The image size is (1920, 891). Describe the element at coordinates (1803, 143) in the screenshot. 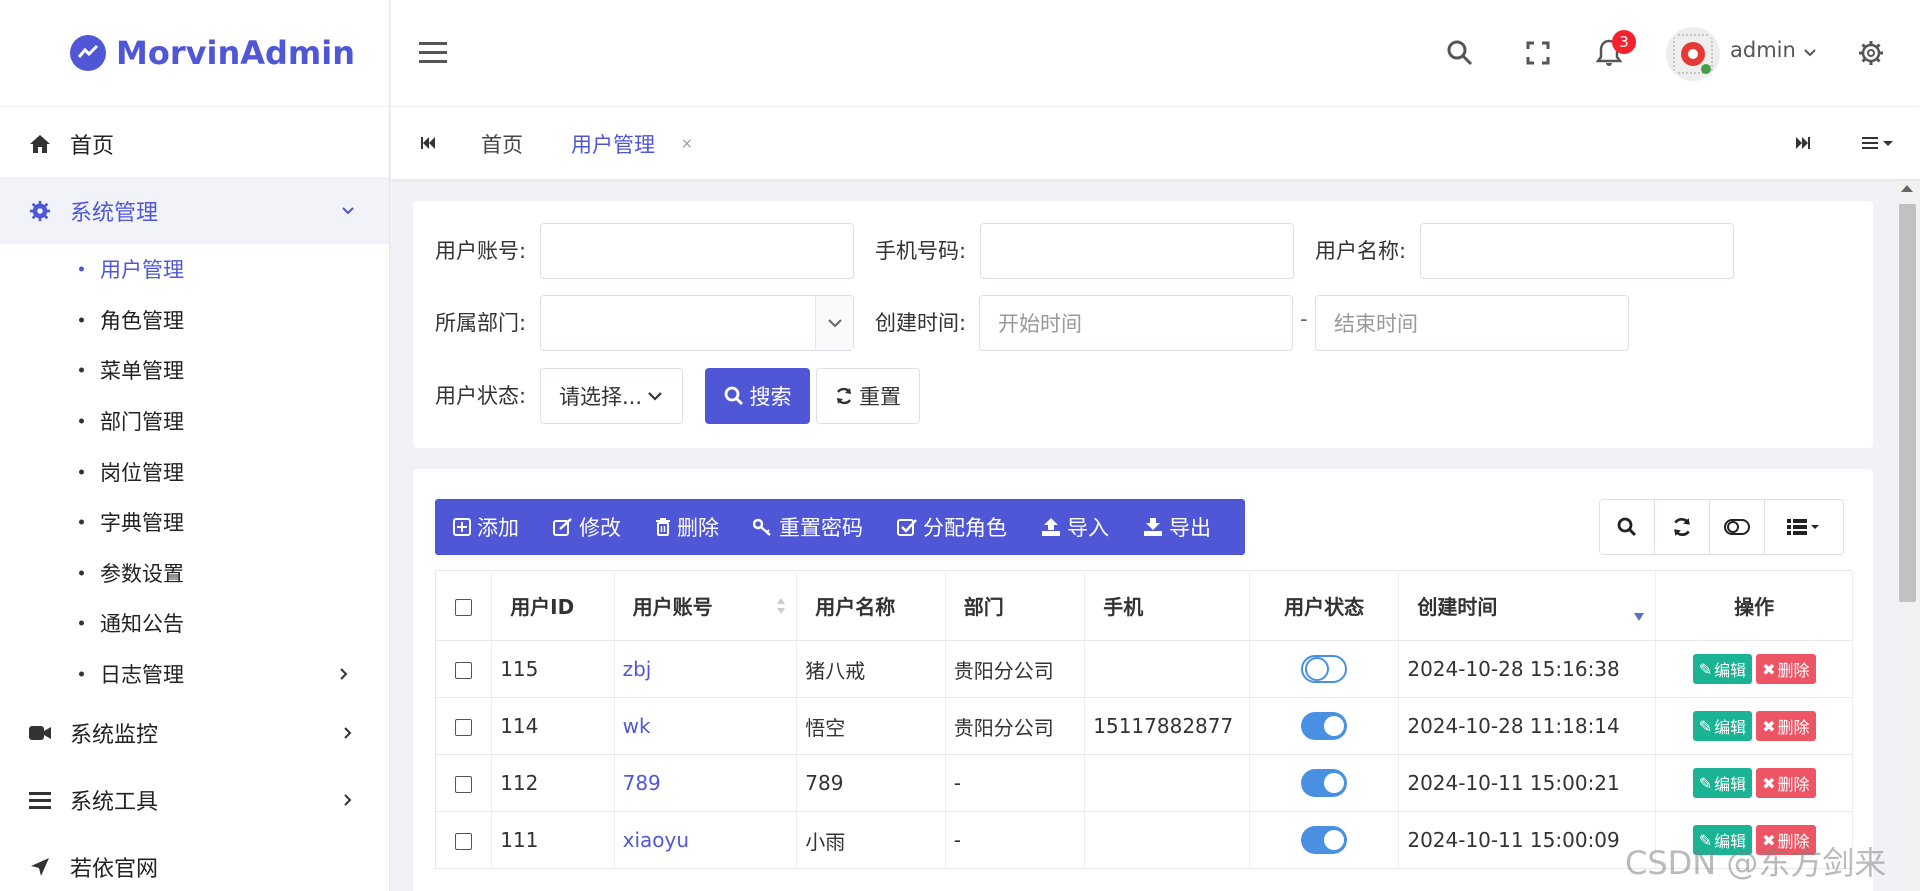

I see `tab-scroll-right-icon` at that location.